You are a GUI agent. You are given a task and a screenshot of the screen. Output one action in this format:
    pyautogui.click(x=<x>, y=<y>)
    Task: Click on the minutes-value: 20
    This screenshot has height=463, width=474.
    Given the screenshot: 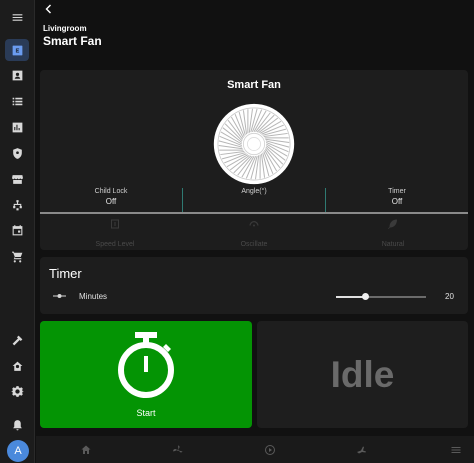 What is the action you would take?
    pyautogui.click(x=449, y=296)
    